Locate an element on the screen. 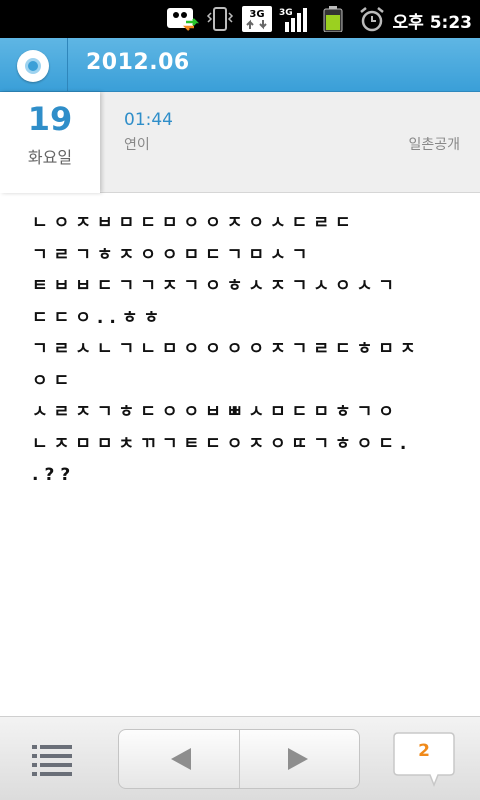 The image size is (480, 800). comments-button: 2 is located at coordinates (424, 759).